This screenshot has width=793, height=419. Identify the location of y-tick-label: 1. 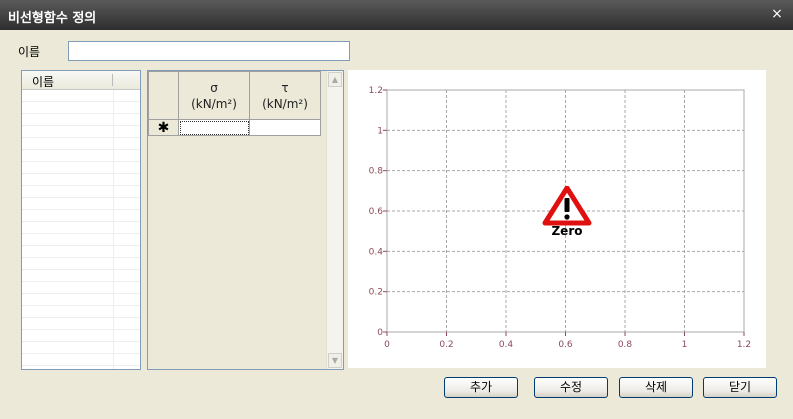
(380, 131).